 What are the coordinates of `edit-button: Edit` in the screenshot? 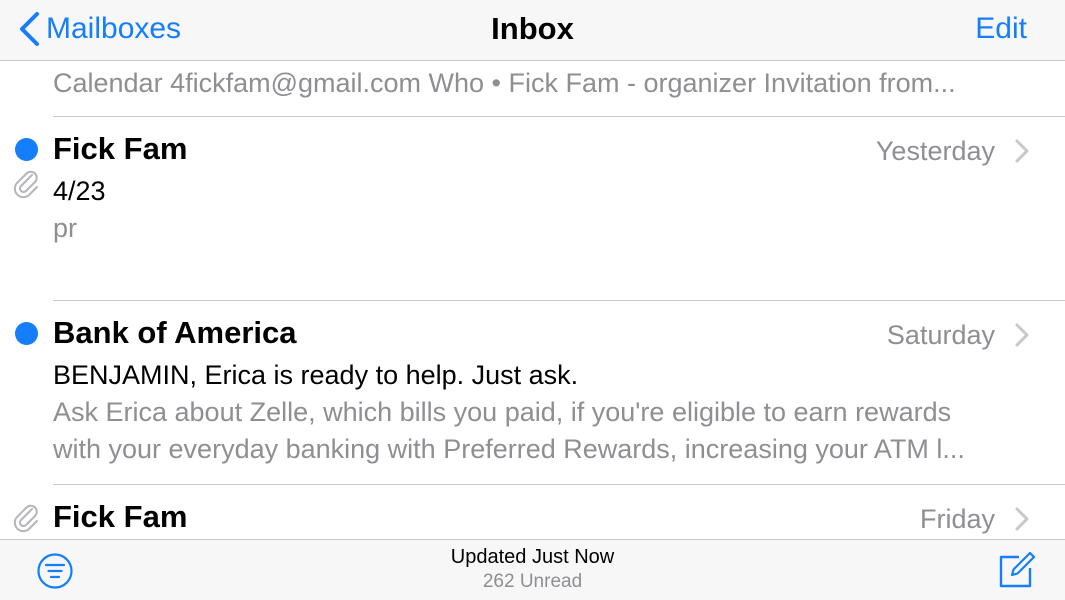 It's located at (1001, 29).